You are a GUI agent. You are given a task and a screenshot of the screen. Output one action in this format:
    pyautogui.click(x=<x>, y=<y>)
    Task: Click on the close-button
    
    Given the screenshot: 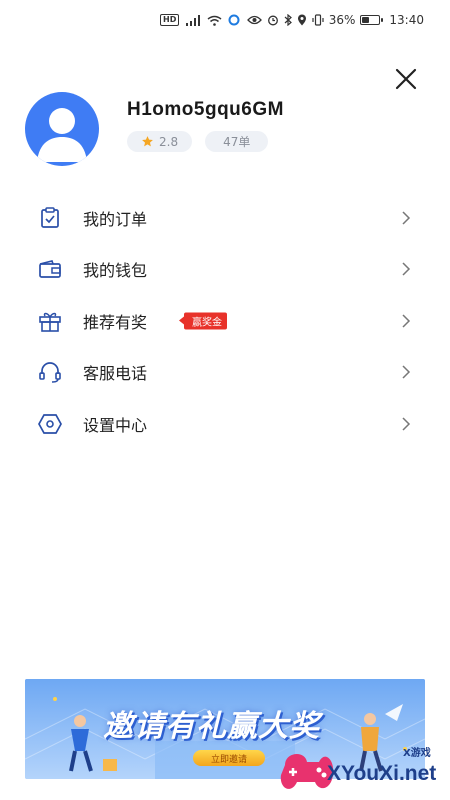 What is the action you would take?
    pyautogui.click(x=406, y=79)
    